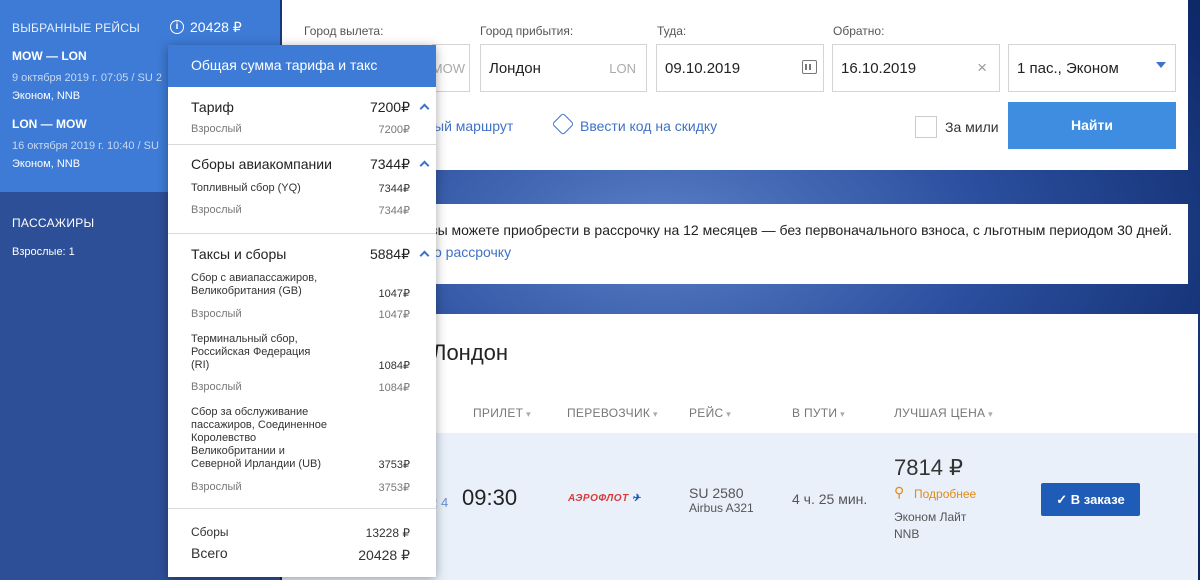 The height and width of the screenshot is (580, 1200). I want to click on close-icon: ×, so click(982, 68).